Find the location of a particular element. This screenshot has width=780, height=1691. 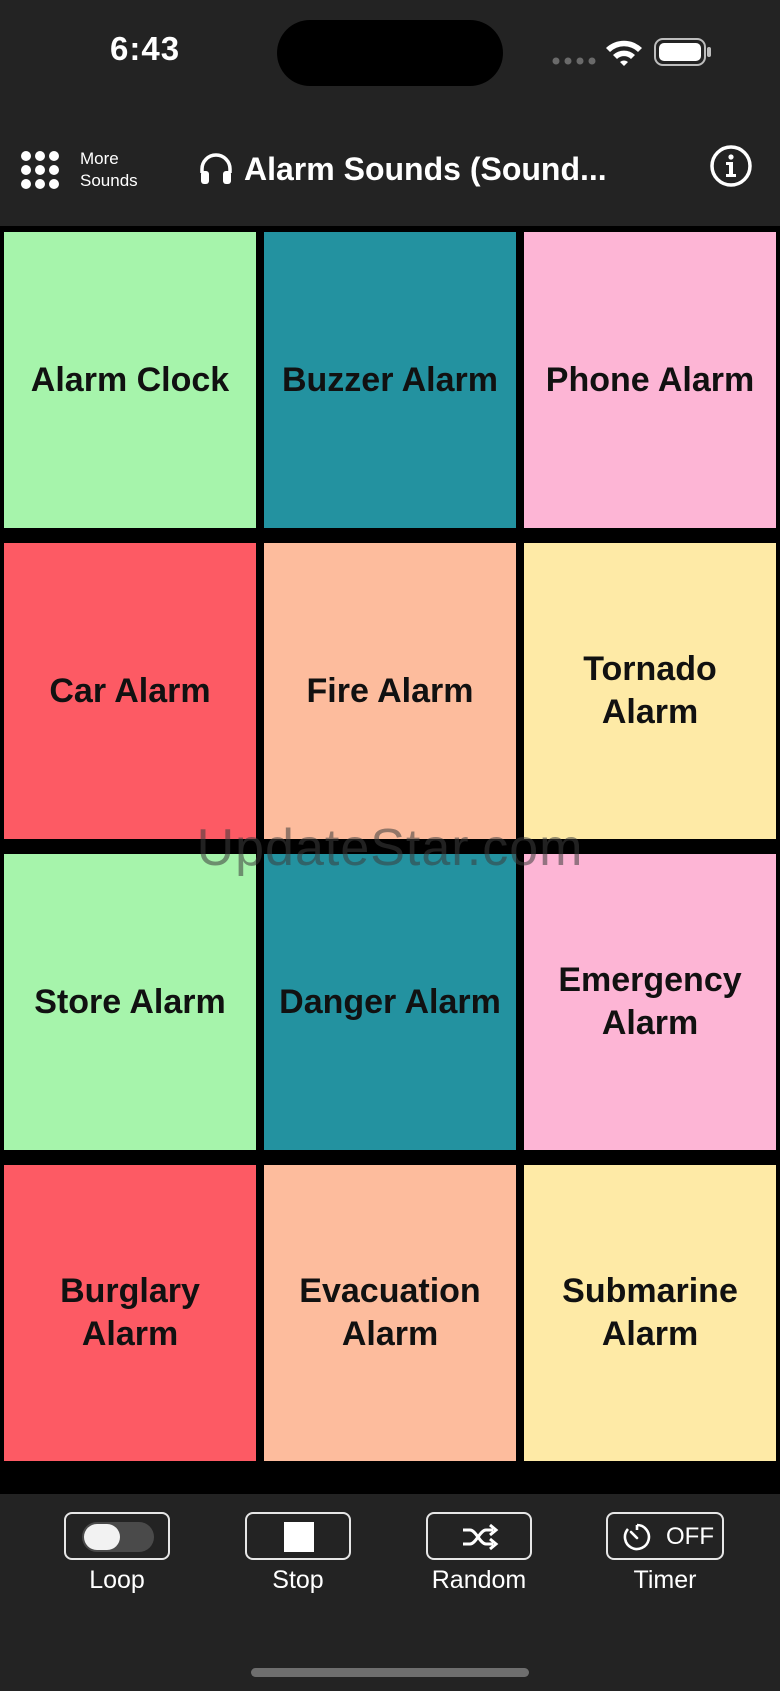

sound-tile-tornado-alarm: Tornado Alarm is located at coordinates (650, 691).